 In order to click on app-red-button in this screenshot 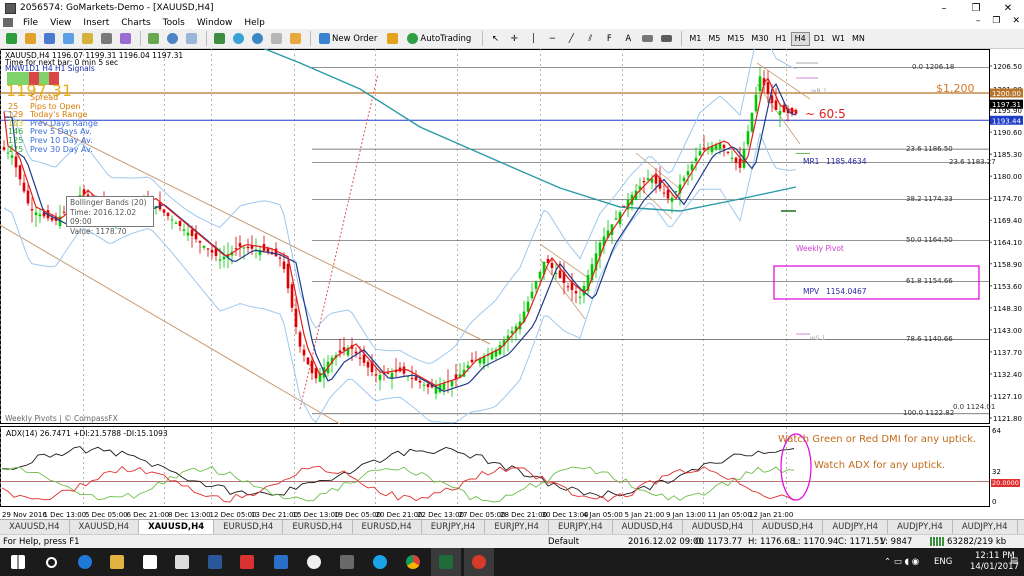, I will do `click(479, 562)`.